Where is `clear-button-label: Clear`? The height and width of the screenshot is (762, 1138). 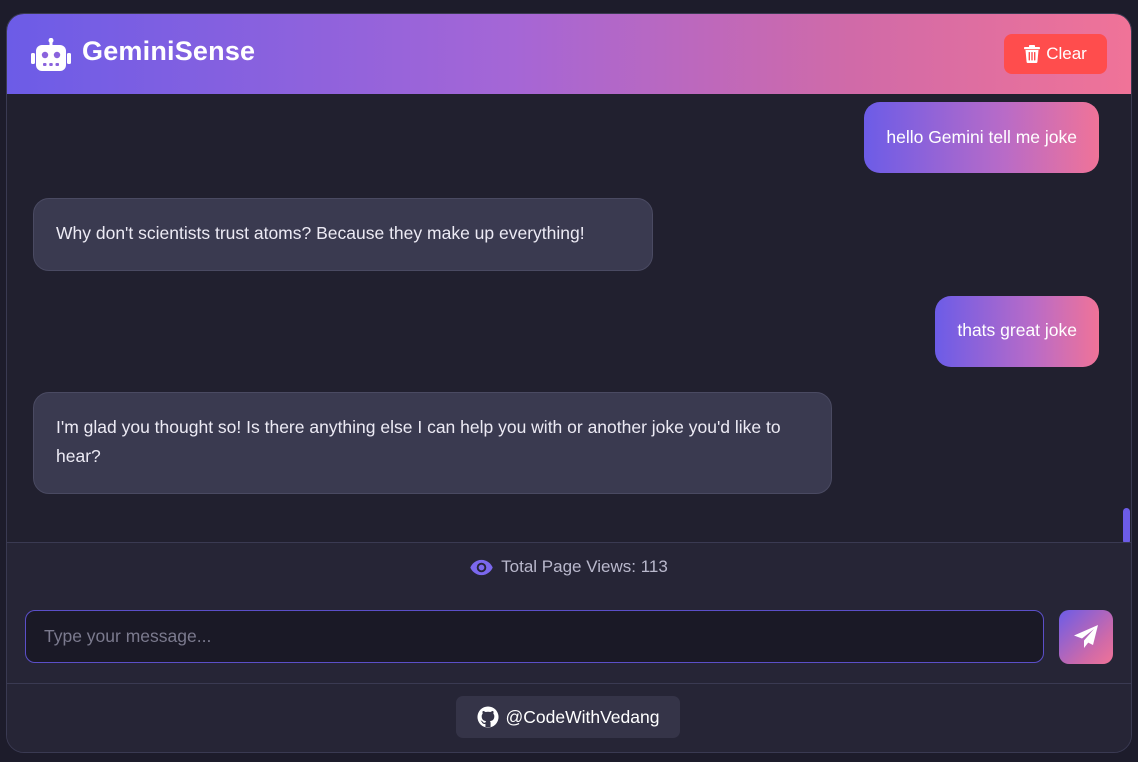 clear-button-label: Clear is located at coordinates (1066, 53).